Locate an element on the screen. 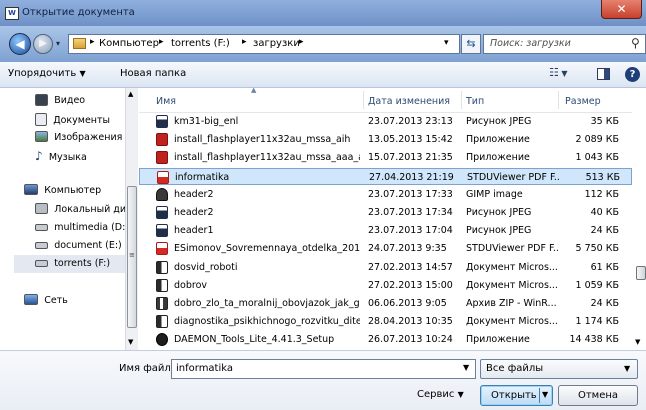 This screenshot has width=646, height=410. file-list-scroll-thumb is located at coordinates (641, 273).